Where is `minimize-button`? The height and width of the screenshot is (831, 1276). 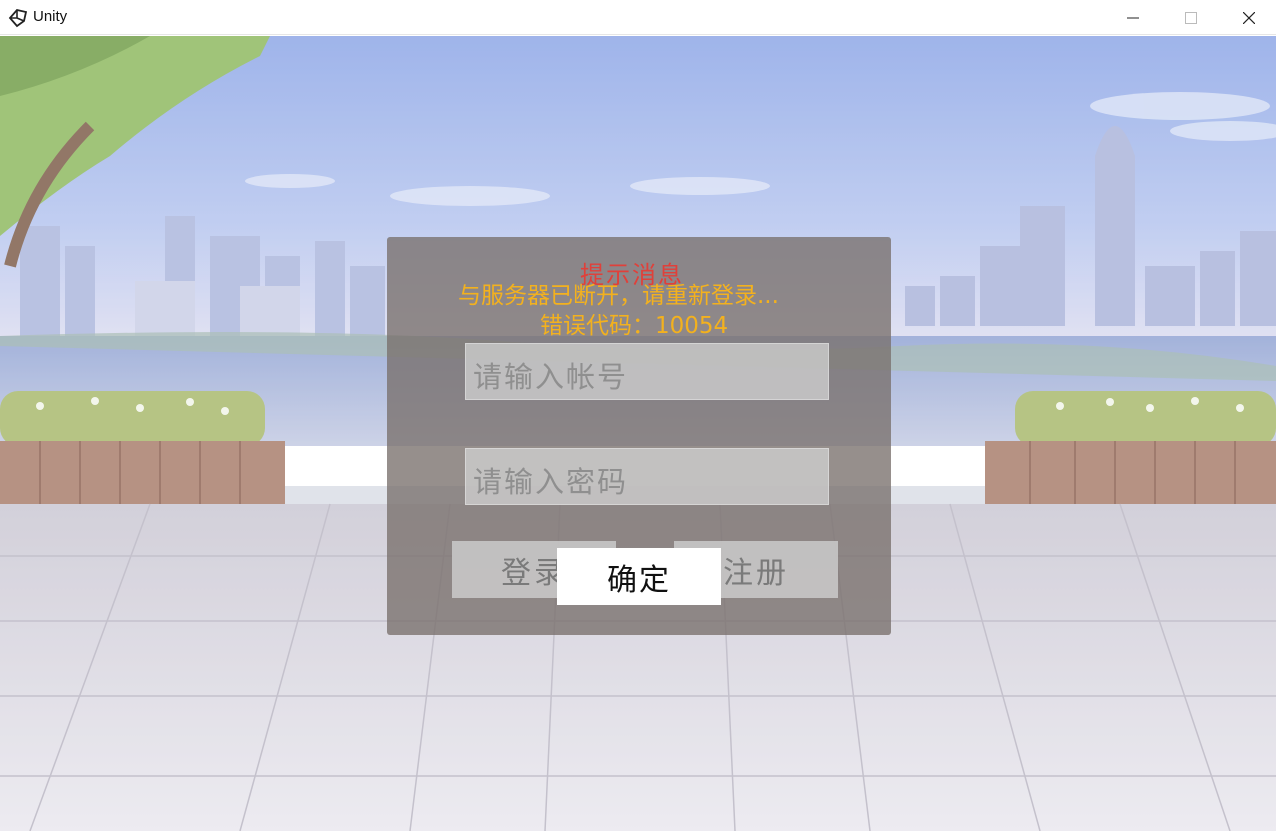 minimize-button is located at coordinates (1133, 17).